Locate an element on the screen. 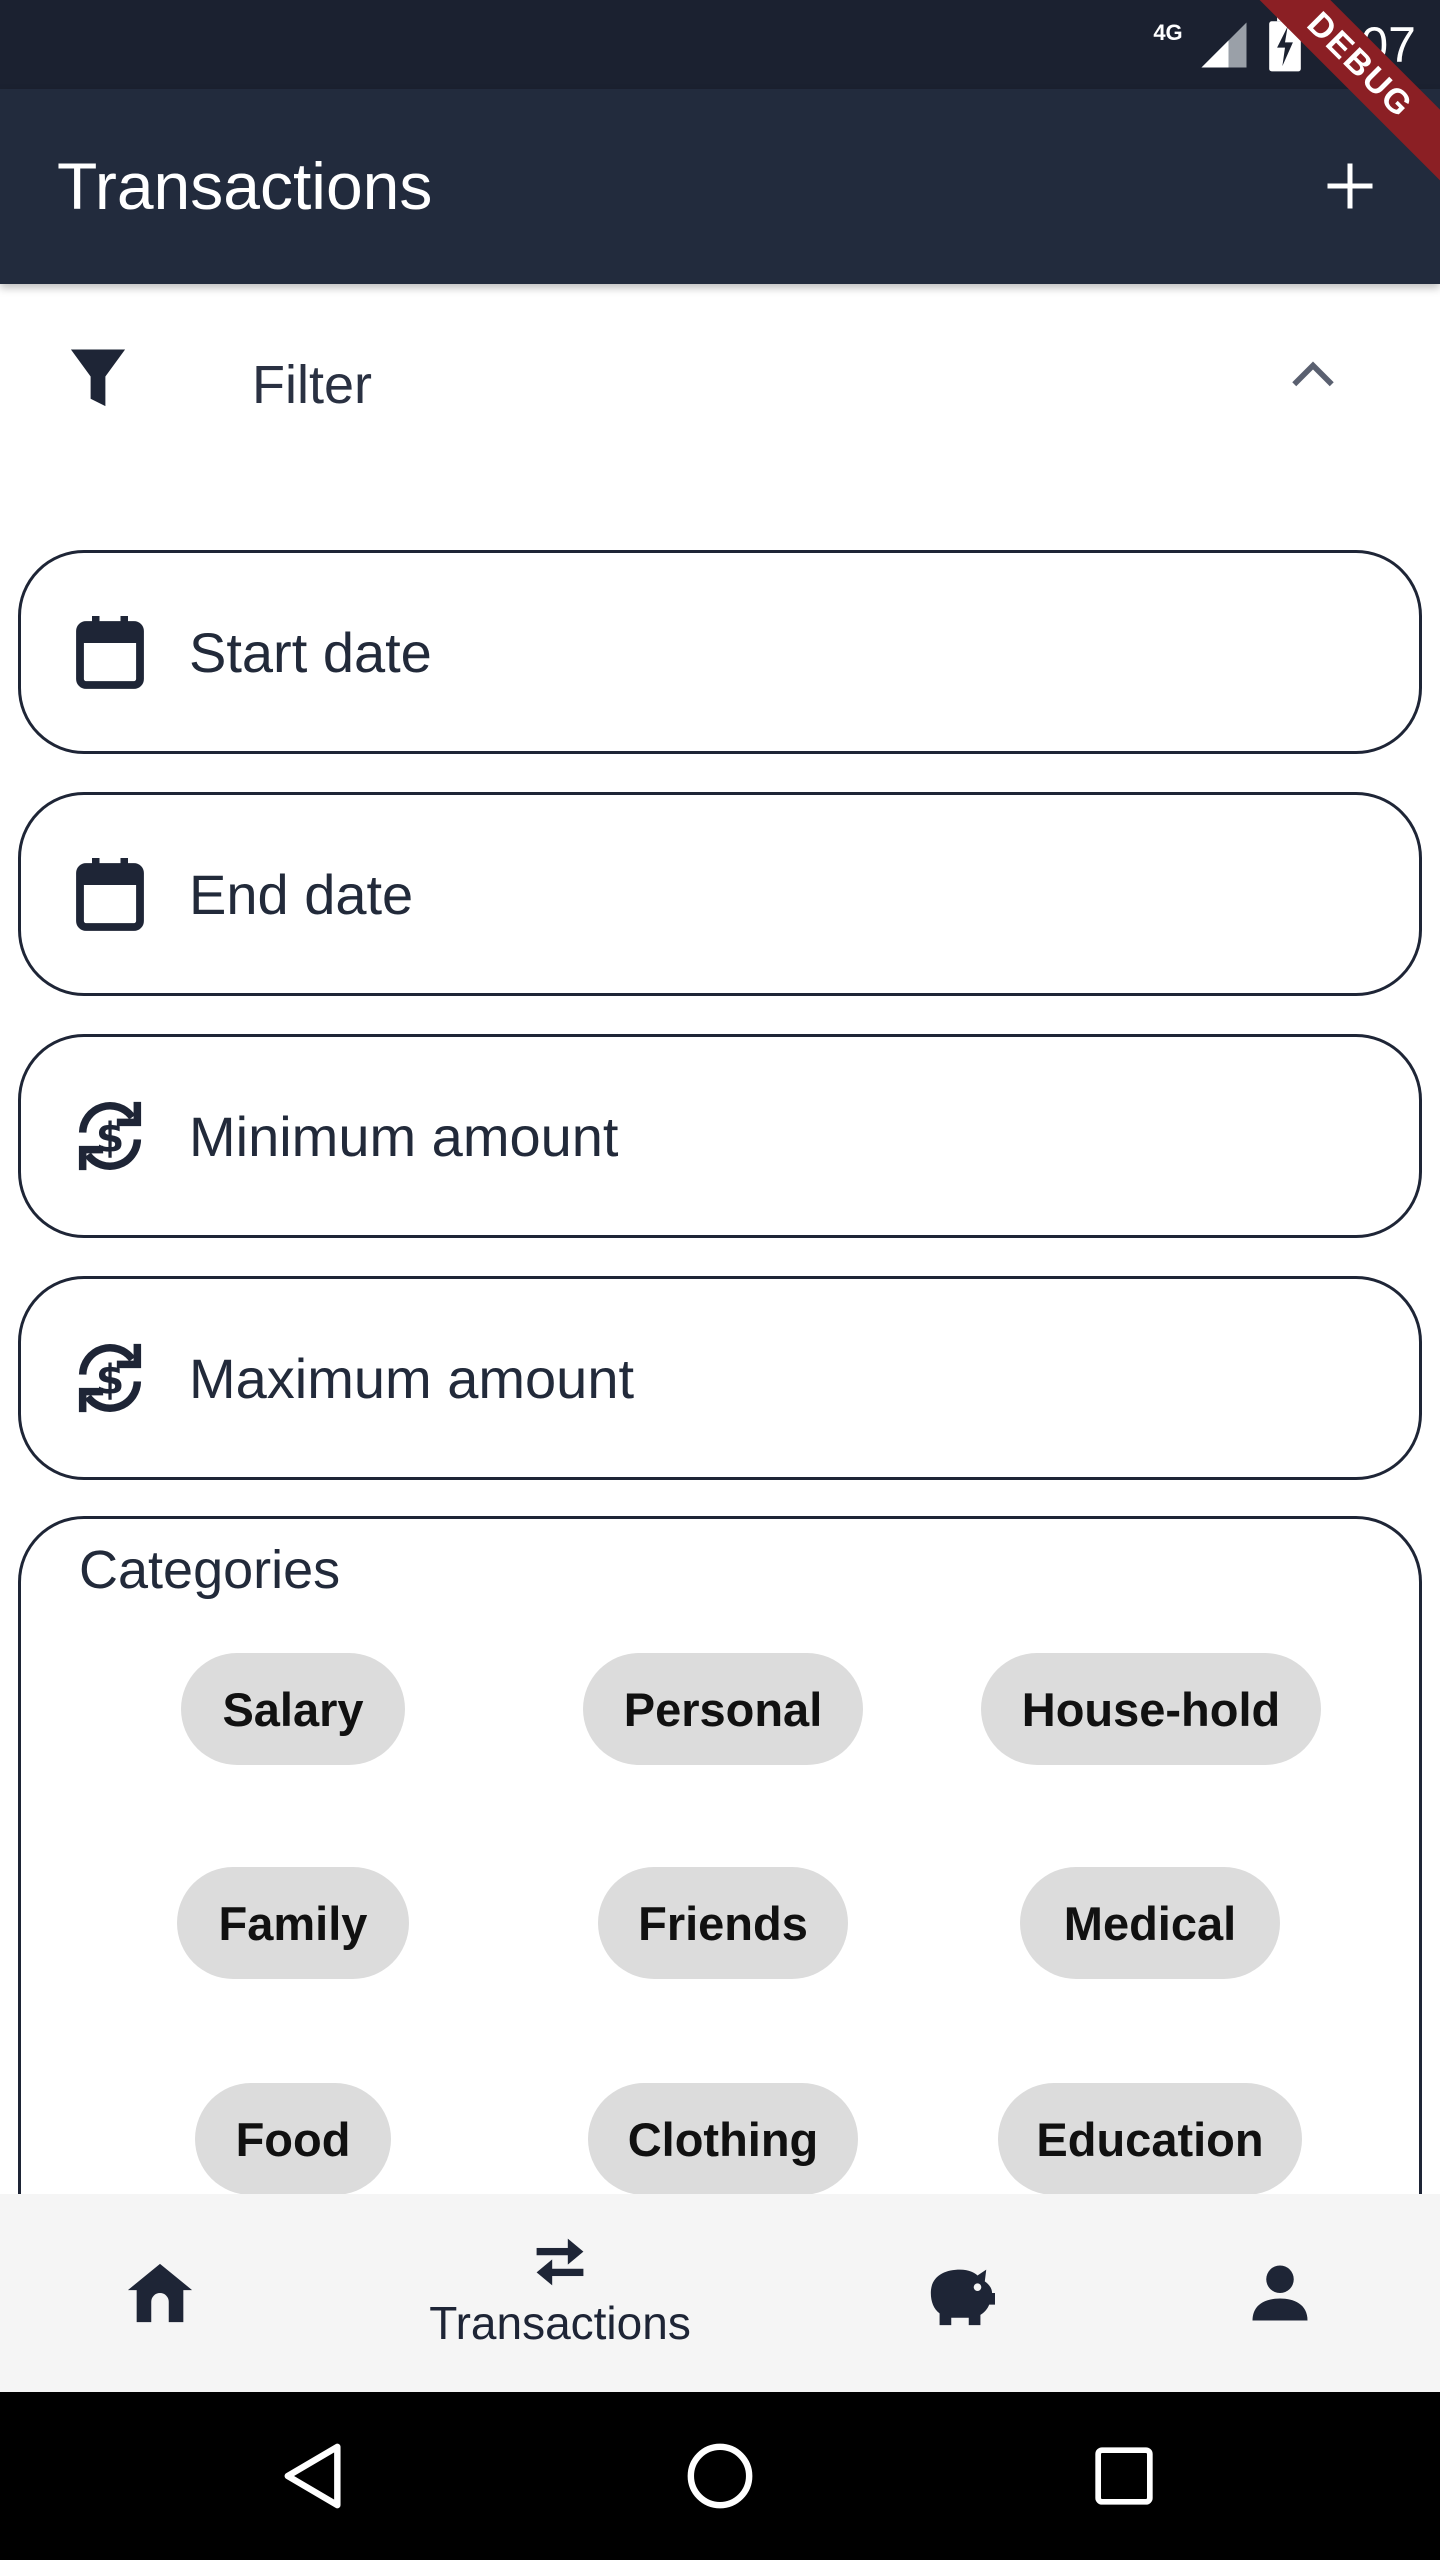  category-chip-medical: Medical is located at coordinates (1150, 1923).